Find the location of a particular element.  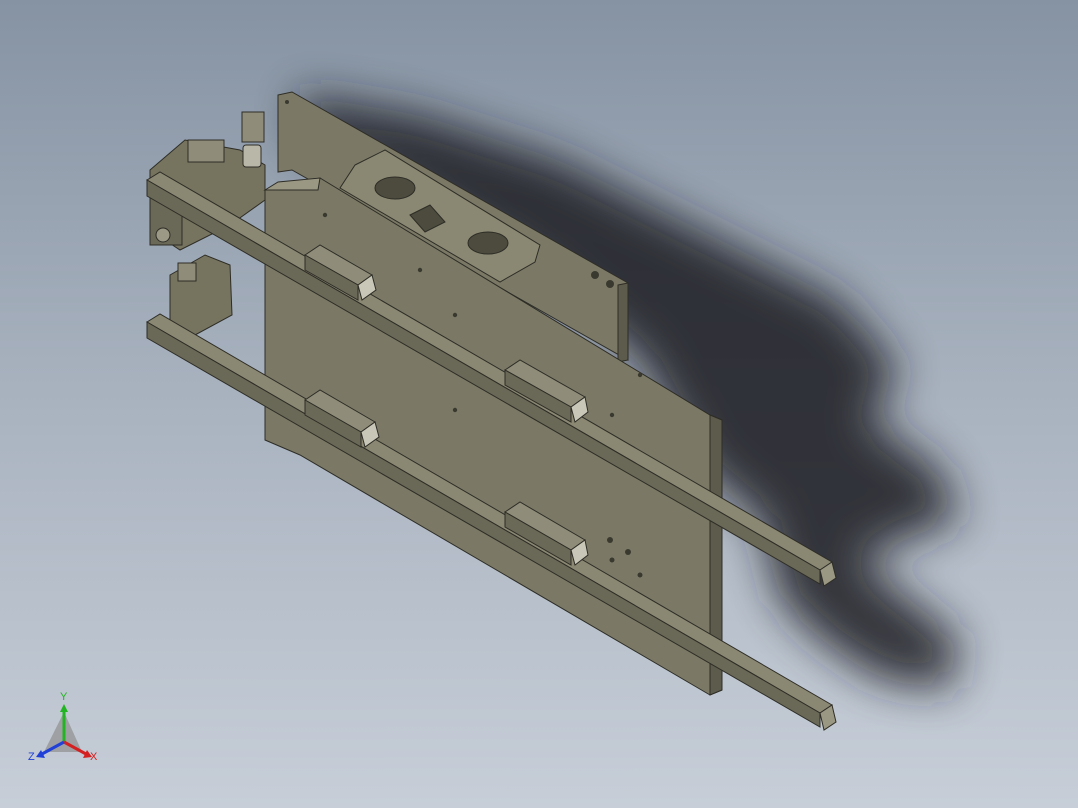

y-axis-label: Y is located at coordinates (64, 697).